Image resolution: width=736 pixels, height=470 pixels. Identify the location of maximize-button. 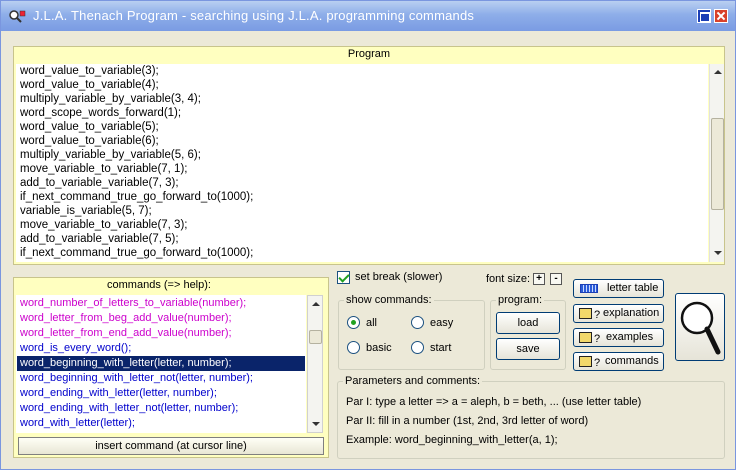
(704, 16).